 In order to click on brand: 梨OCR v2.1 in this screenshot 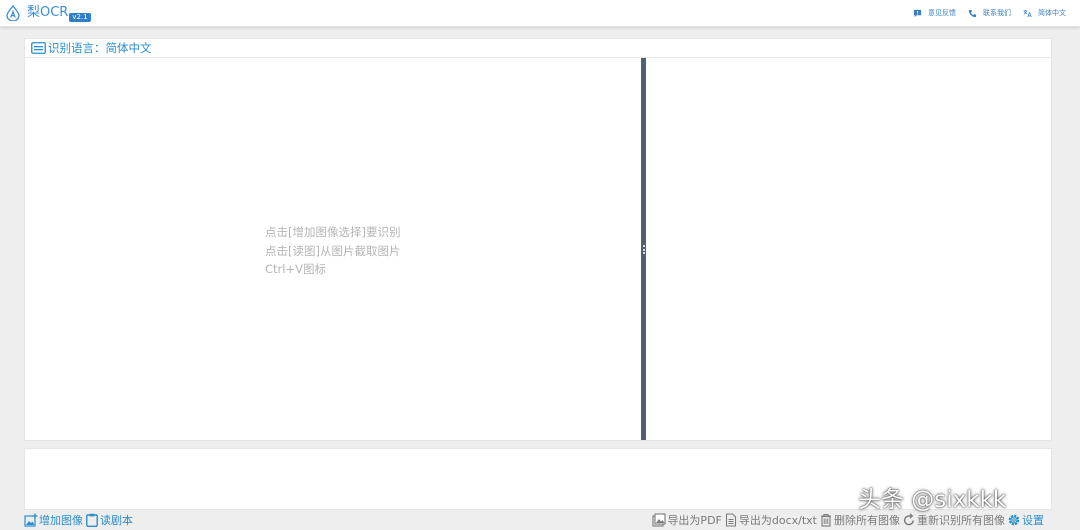, I will do `click(48, 13)`.